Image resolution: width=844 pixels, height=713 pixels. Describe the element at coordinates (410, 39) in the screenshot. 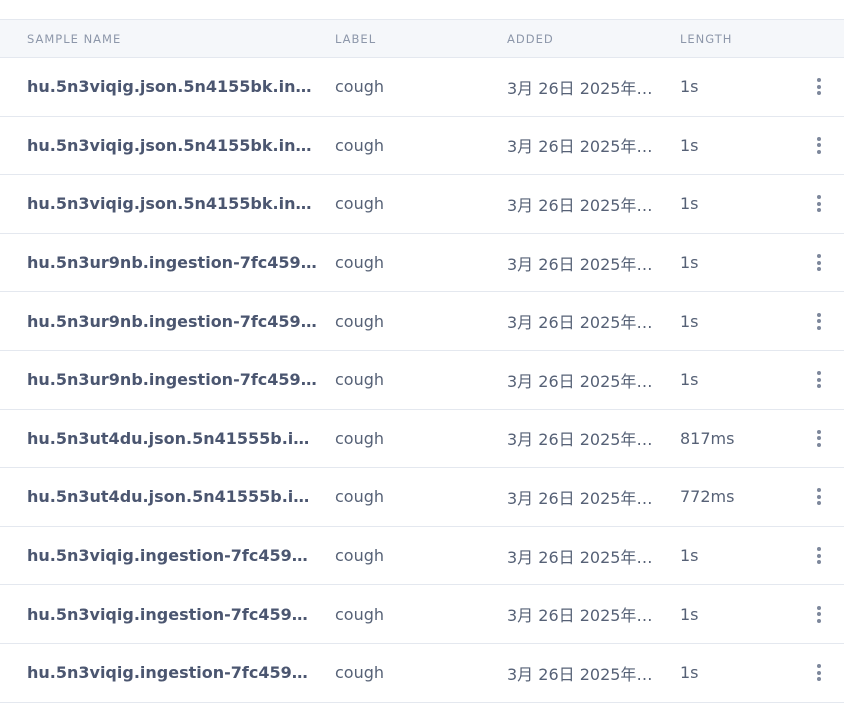

I see `column-header-label: LABEL` at that location.